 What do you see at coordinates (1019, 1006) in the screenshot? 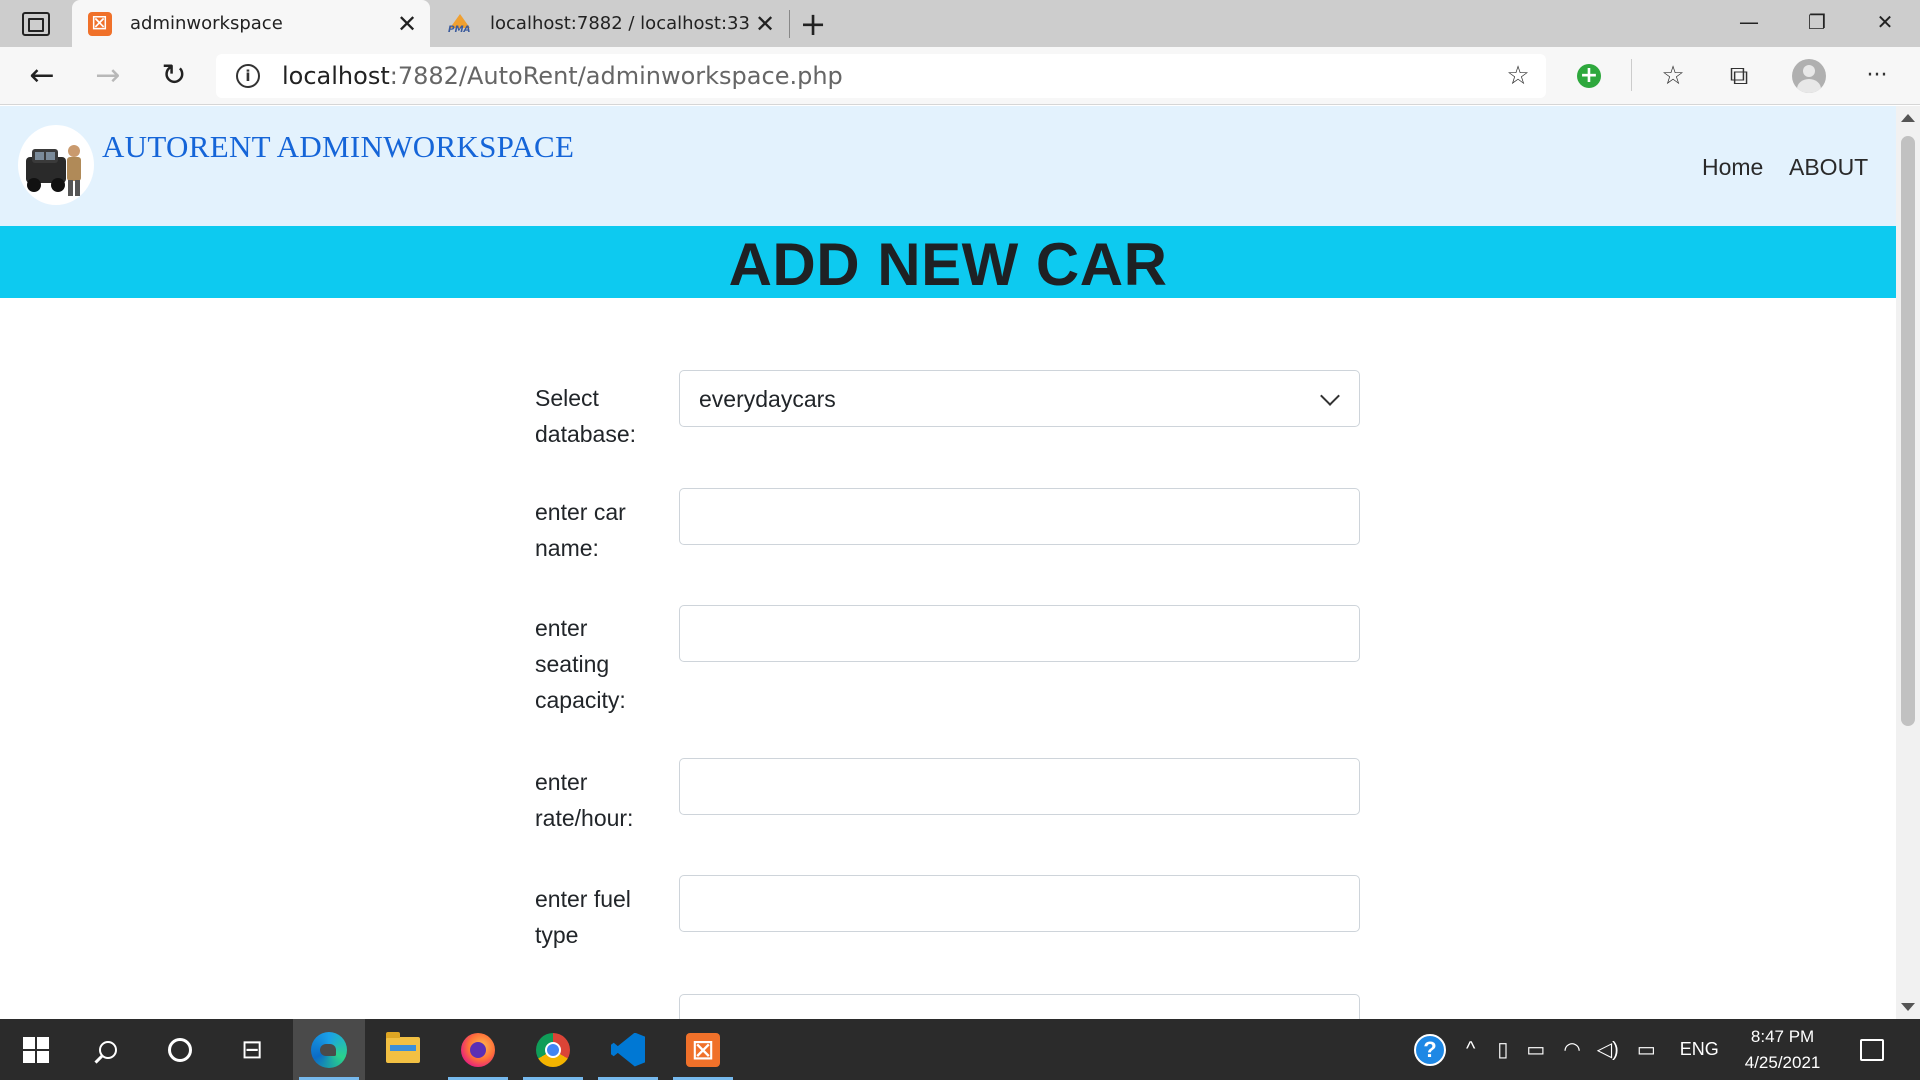
I see `next-input` at bounding box center [1019, 1006].